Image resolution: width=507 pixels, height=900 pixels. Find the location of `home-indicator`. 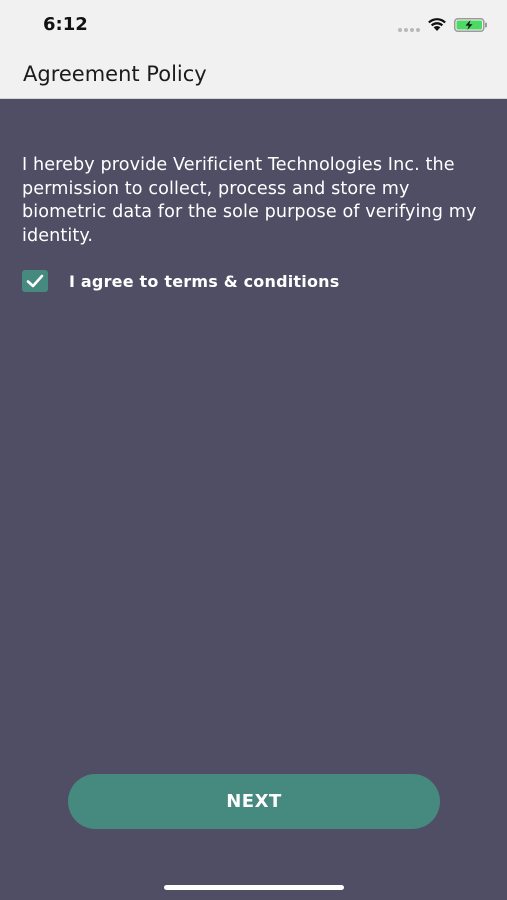

home-indicator is located at coordinates (254, 887).